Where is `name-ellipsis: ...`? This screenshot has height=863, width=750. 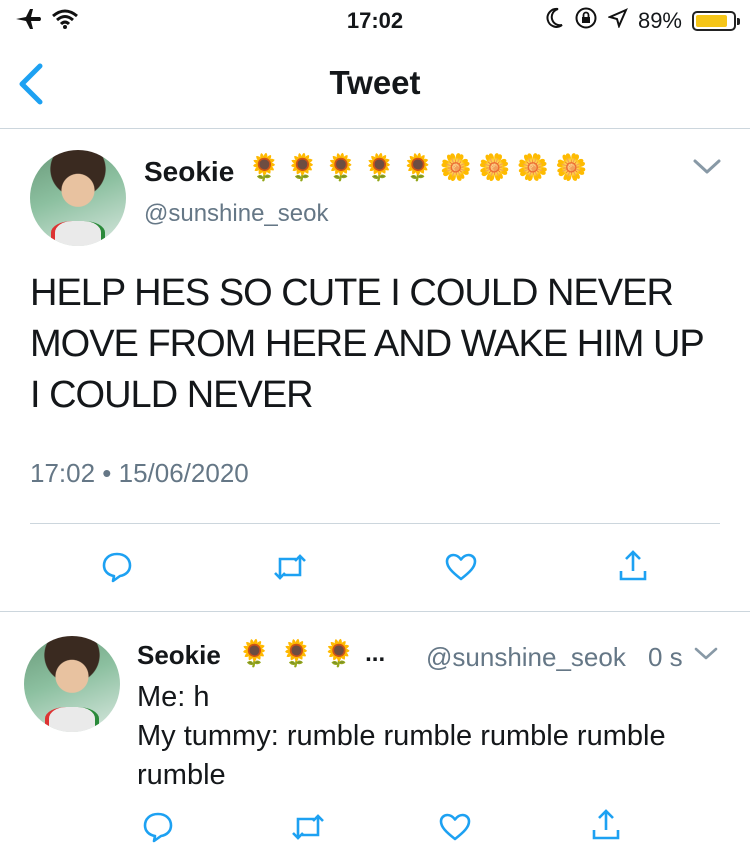 name-ellipsis: ... is located at coordinates (375, 653).